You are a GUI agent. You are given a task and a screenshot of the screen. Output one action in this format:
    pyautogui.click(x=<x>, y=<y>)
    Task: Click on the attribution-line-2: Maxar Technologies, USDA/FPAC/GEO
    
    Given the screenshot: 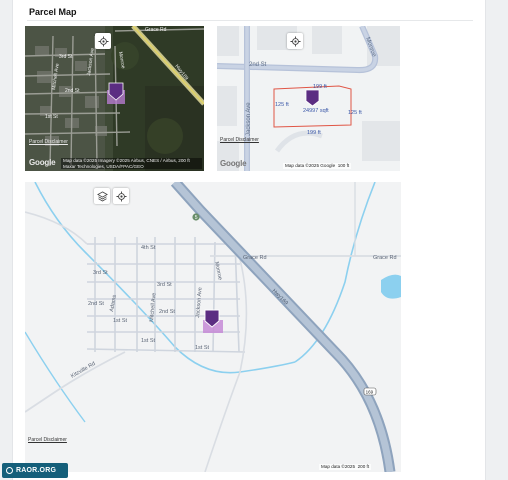 What is the action you would take?
    pyautogui.click(x=103, y=166)
    